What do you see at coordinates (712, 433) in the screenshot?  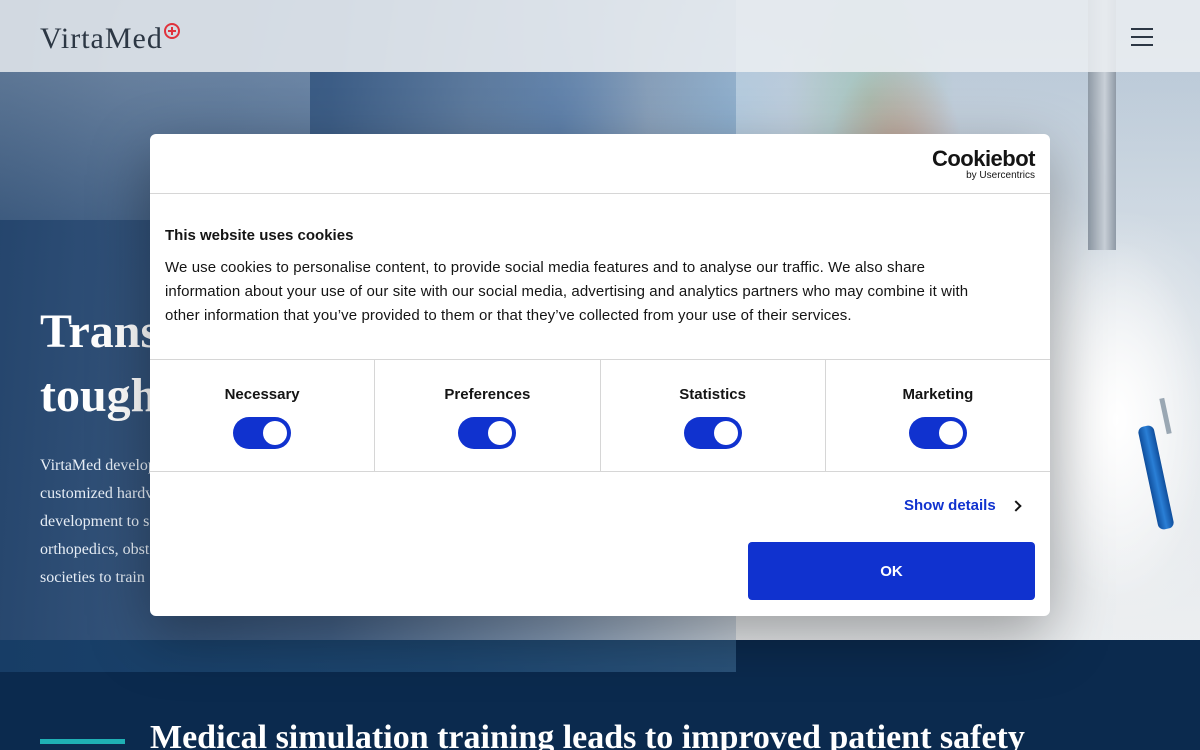 I see `statistics-toggle` at bounding box center [712, 433].